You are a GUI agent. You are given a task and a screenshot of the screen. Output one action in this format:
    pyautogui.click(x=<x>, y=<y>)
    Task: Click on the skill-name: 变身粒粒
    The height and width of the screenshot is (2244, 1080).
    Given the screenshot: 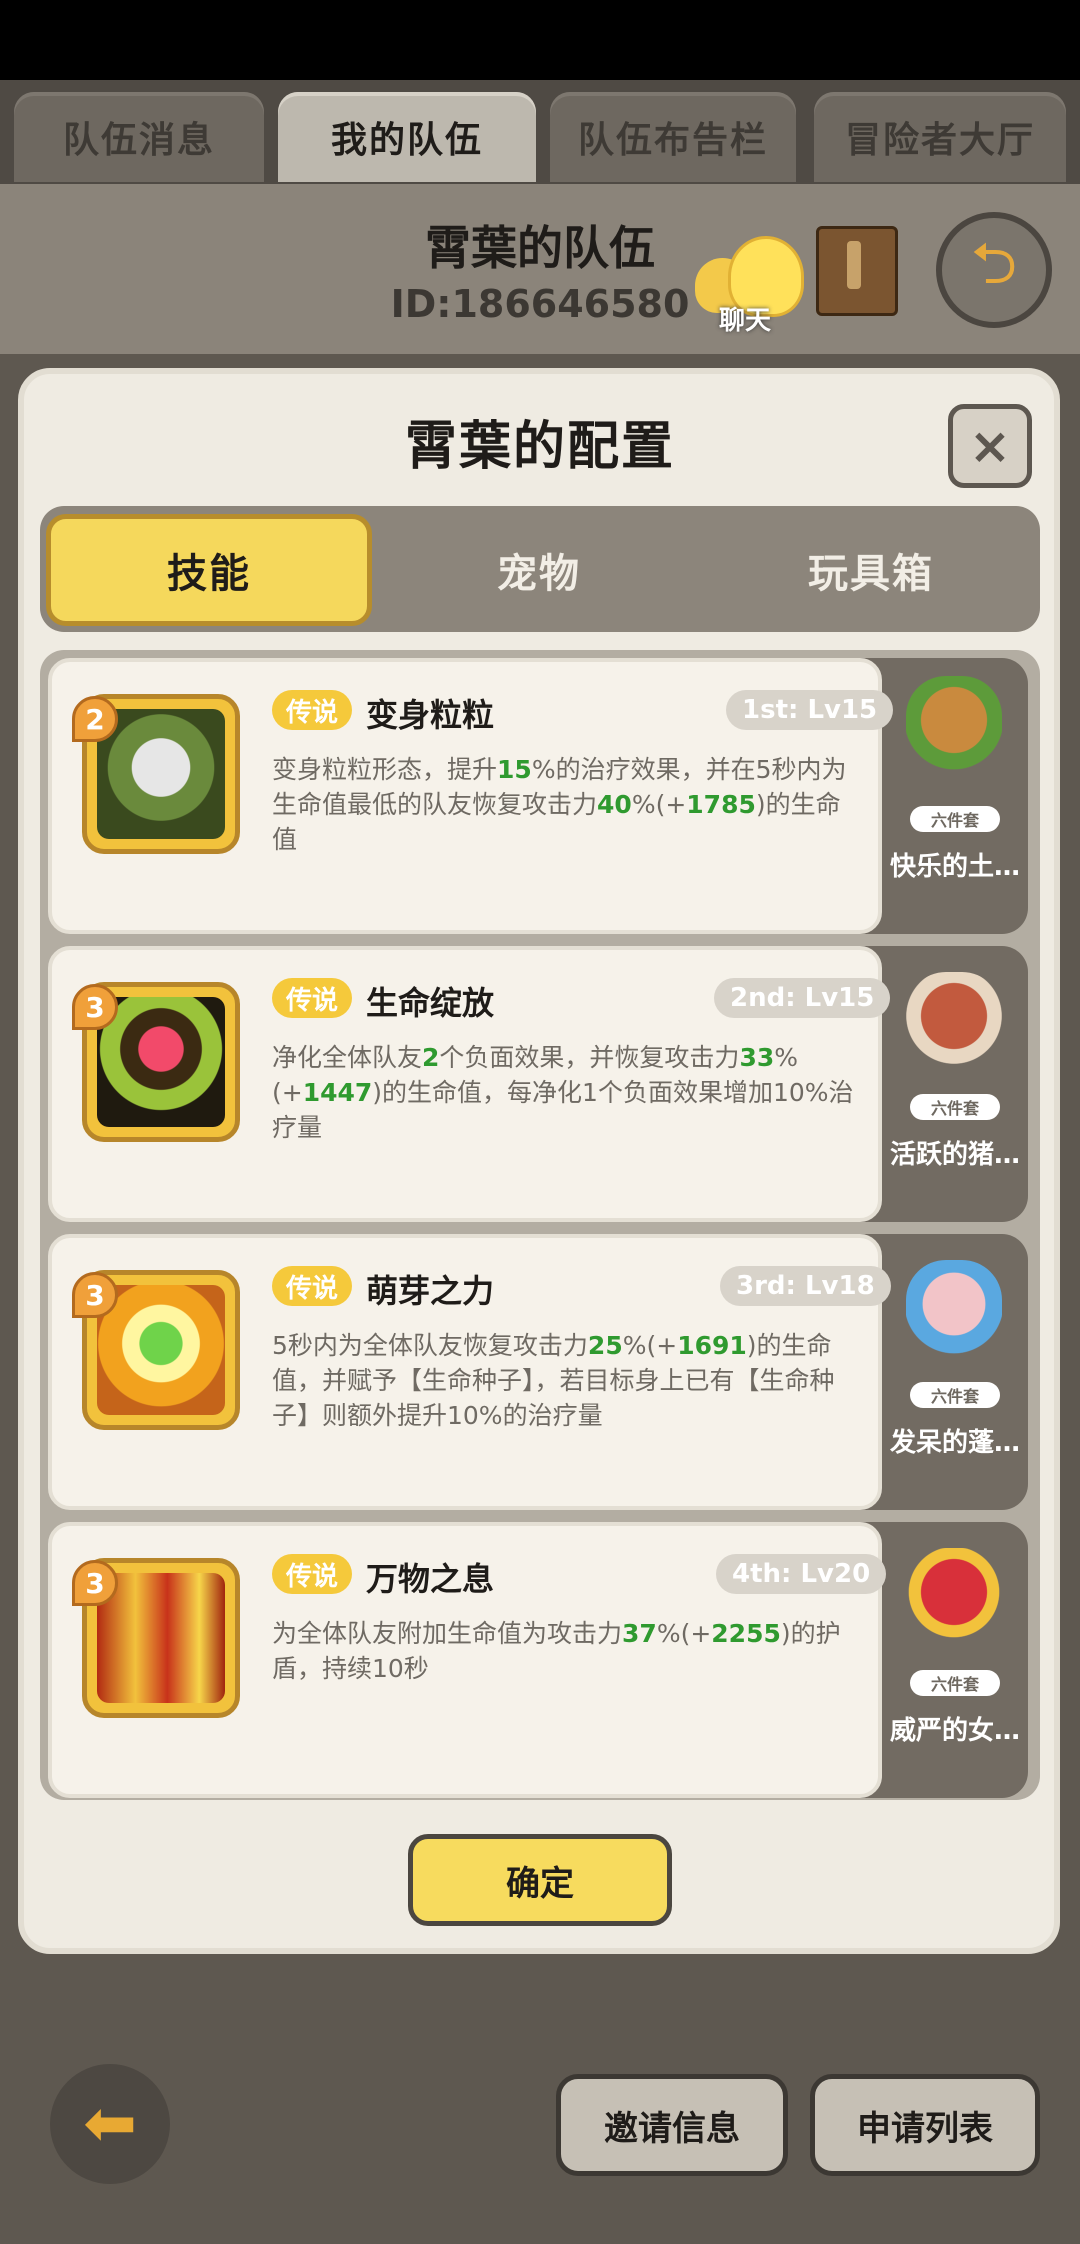 What is the action you would take?
    pyautogui.click(x=430, y=715)
    